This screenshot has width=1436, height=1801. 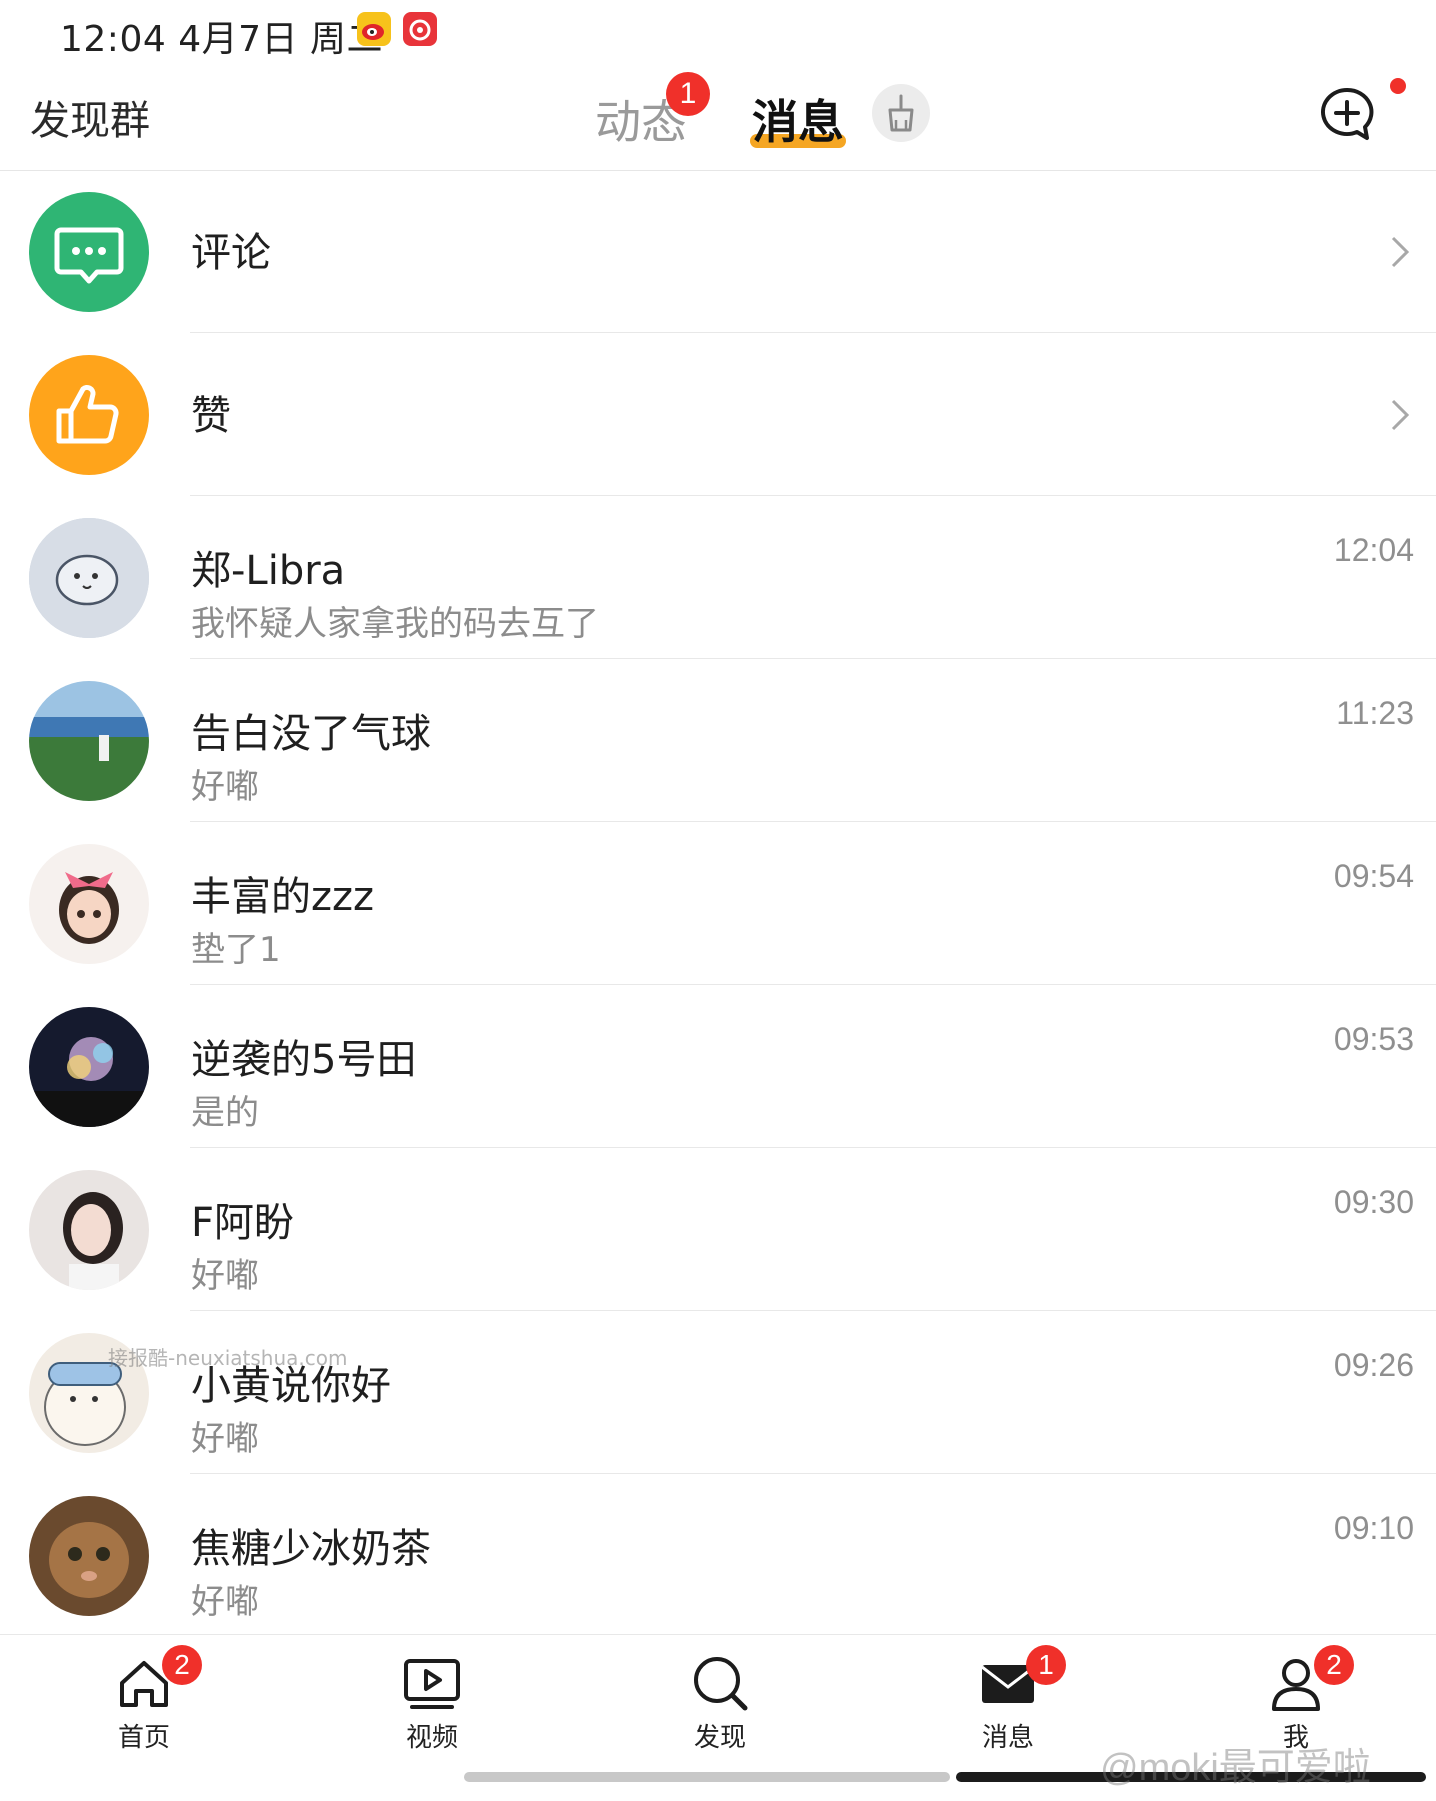 I want to click on row-title: 赞, so click(x=211, y=416).